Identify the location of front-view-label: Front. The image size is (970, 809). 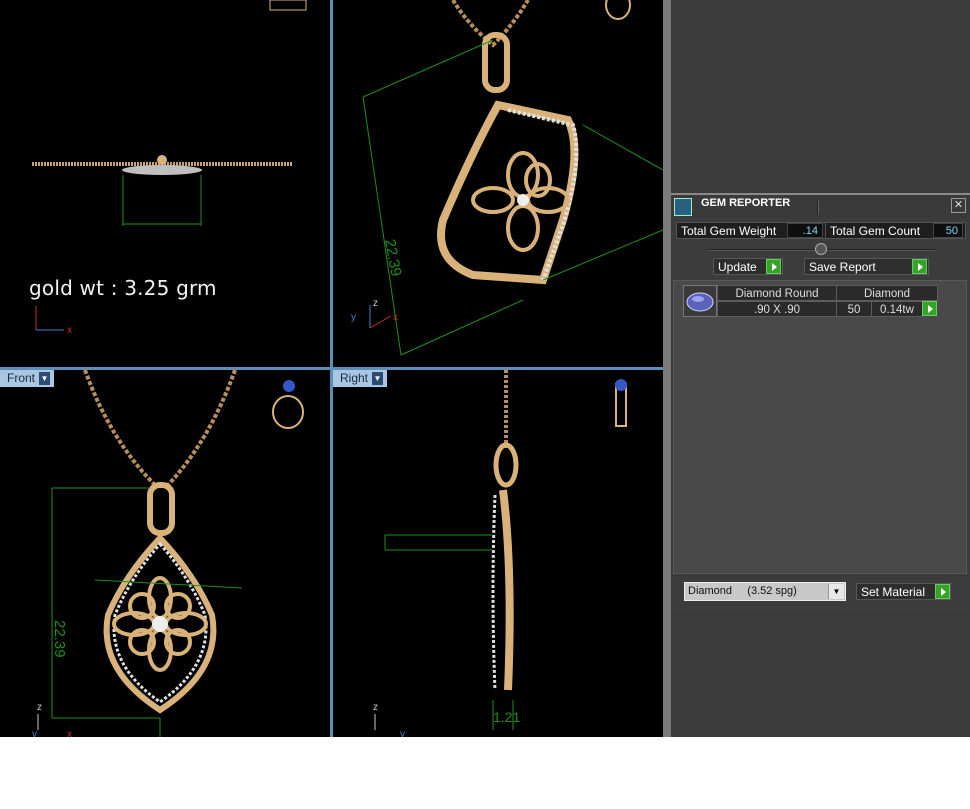
(21, 378).